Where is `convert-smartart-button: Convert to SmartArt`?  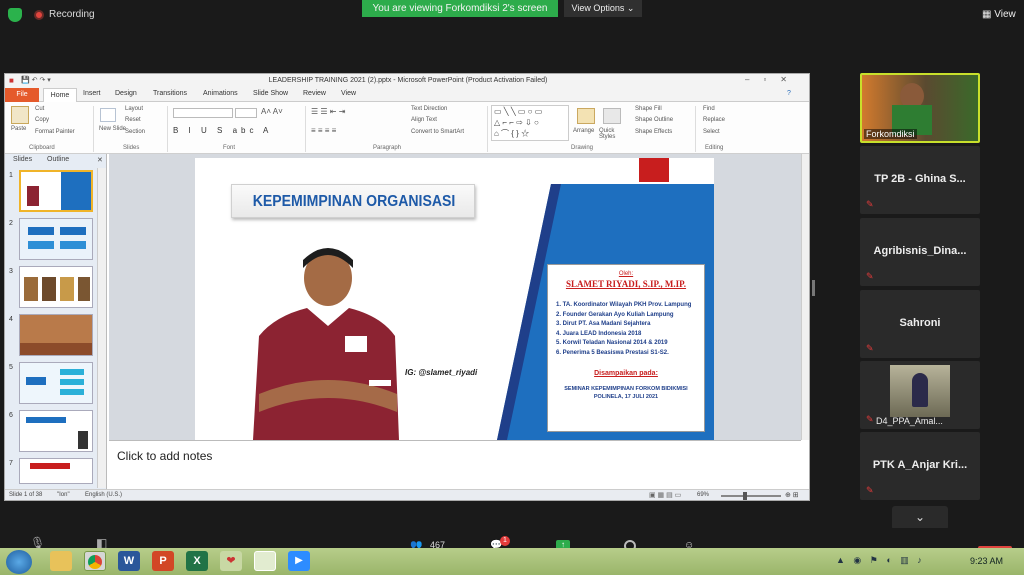 convert-smartart-button: Convert to SmartArt is located at coordinates (437, 132).